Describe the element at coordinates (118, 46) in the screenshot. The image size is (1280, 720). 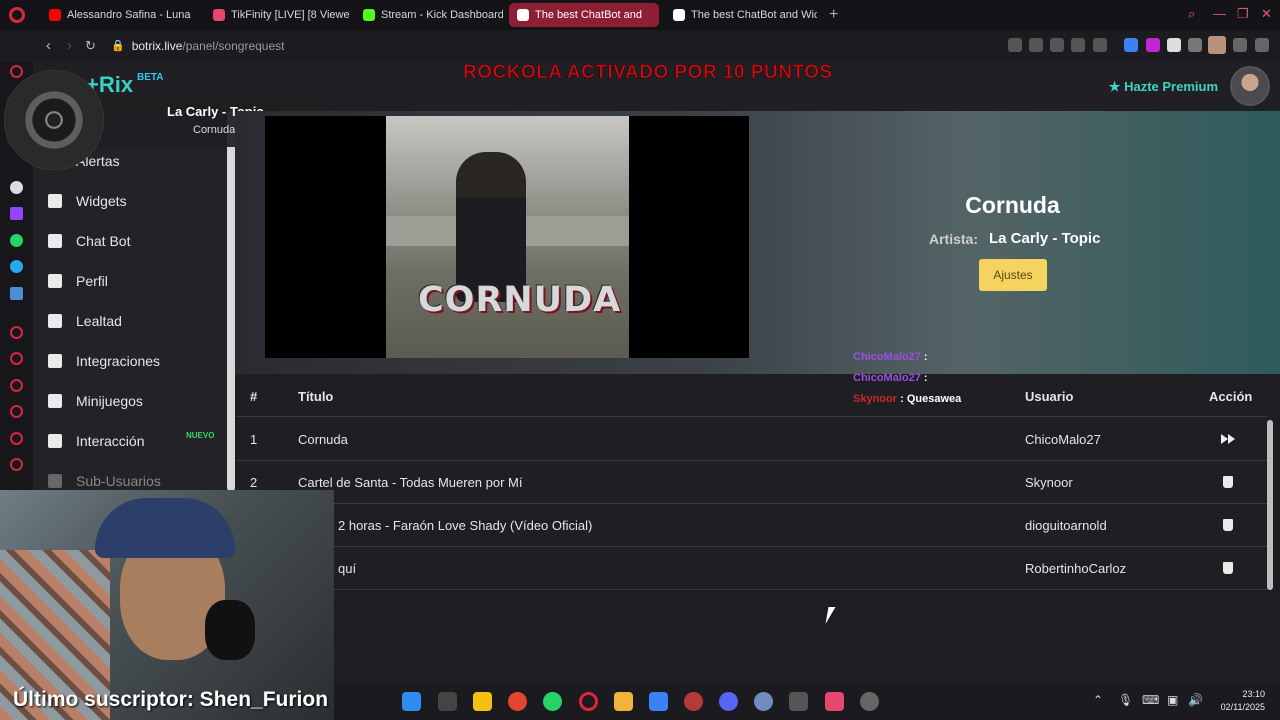
I see `lock-icon: 🔒` at that location.